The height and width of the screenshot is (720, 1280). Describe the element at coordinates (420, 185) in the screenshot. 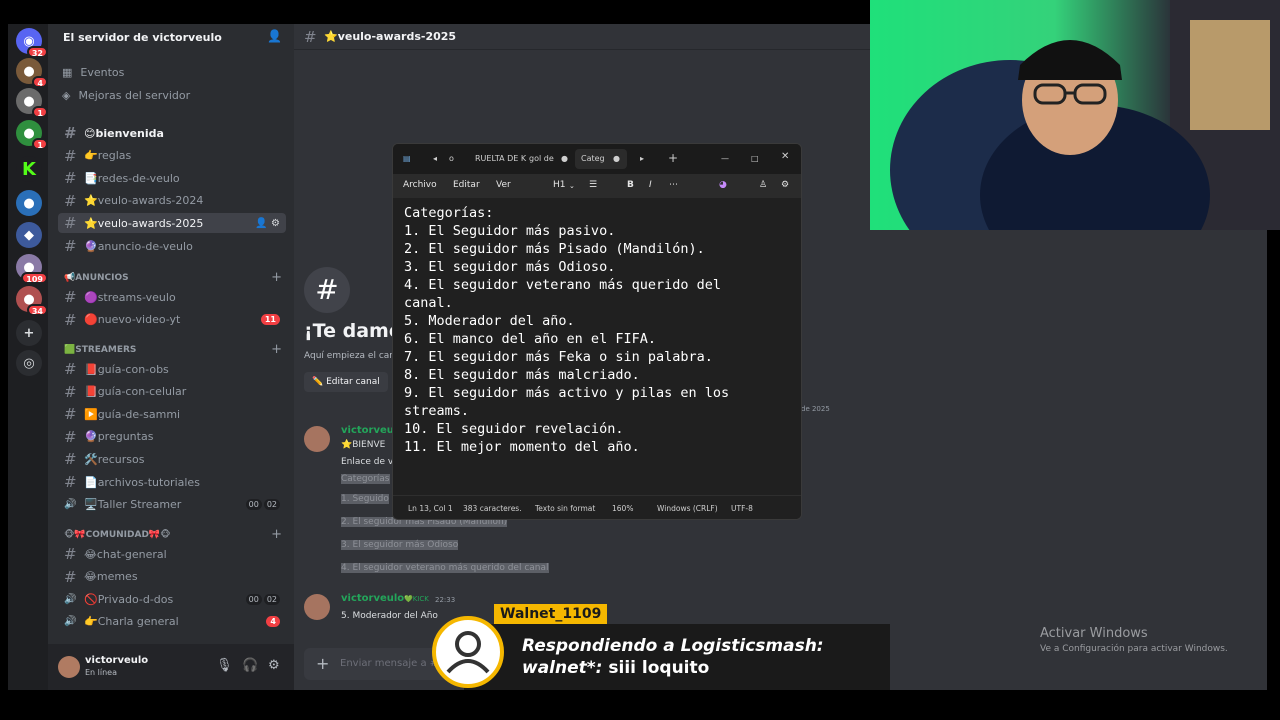

I see `menu-file: Archivo` at that location.